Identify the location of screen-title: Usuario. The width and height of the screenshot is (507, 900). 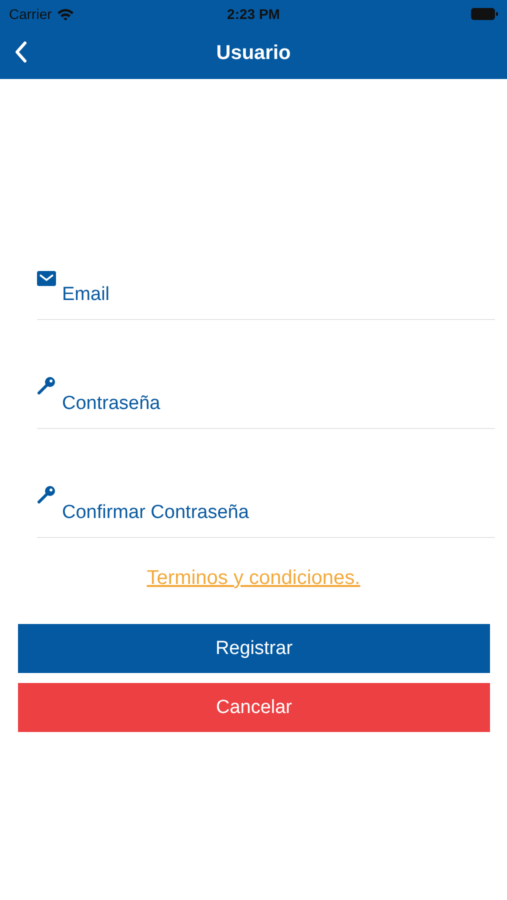
(253, 53).